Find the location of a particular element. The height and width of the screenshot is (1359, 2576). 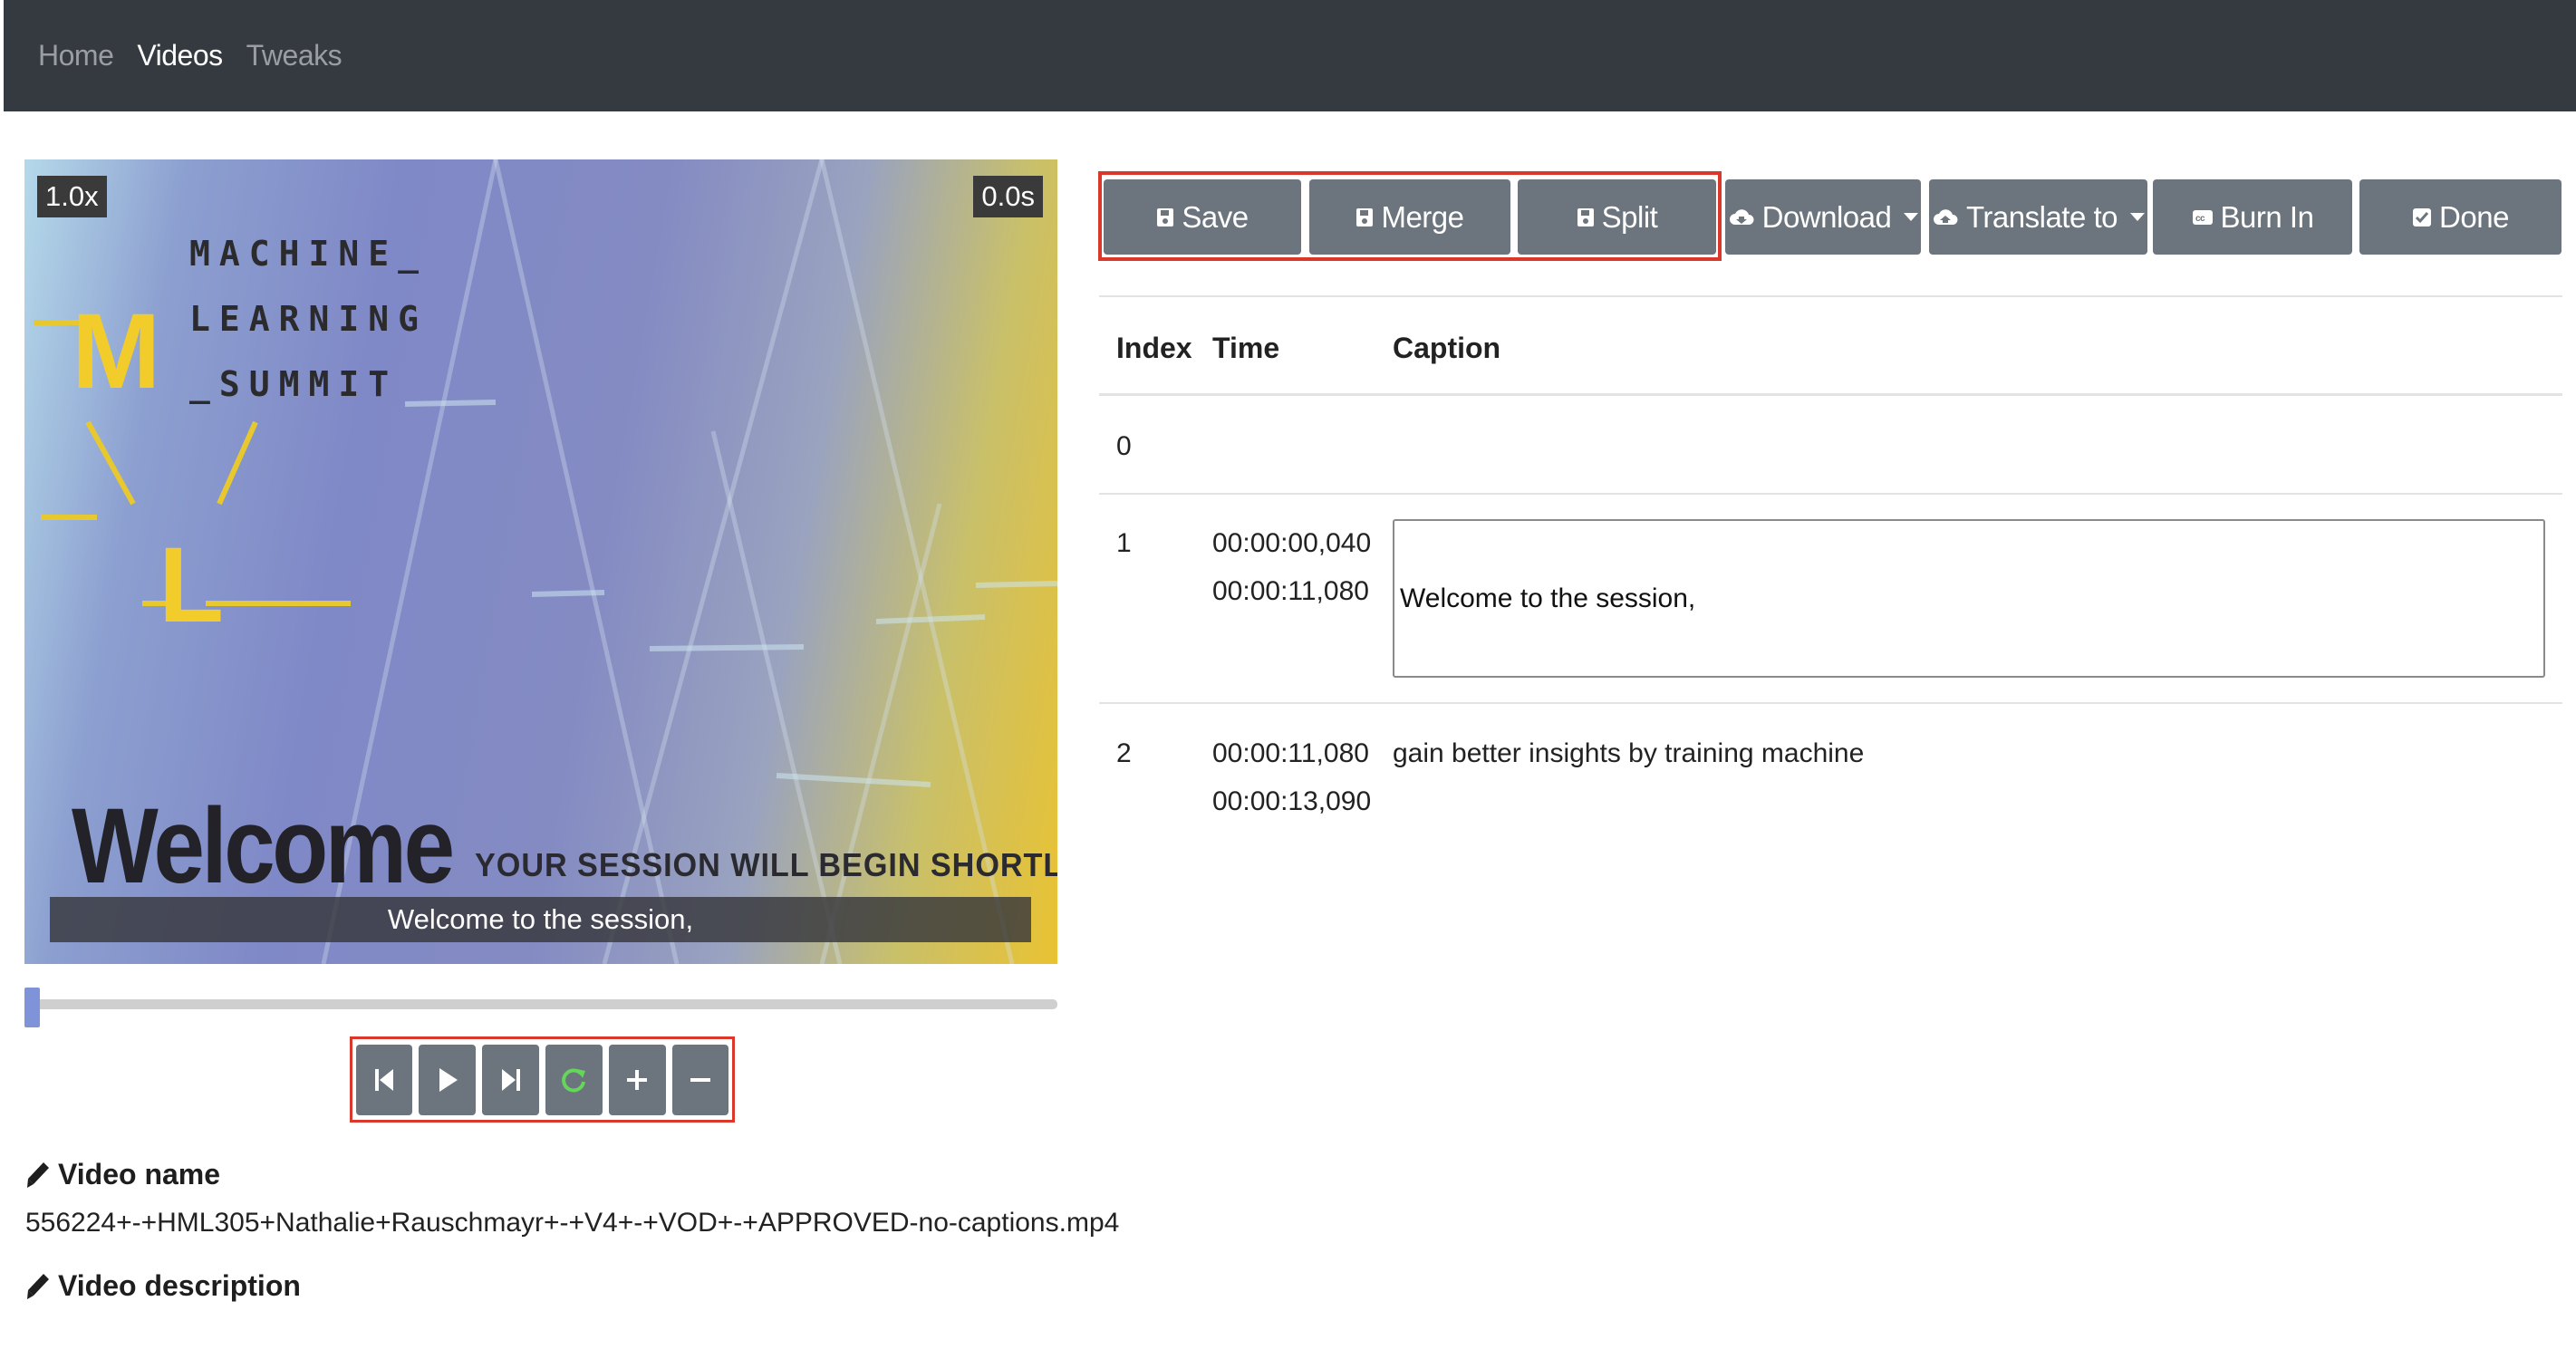

skip-forward-icon is located at coordinates (510, 1080).